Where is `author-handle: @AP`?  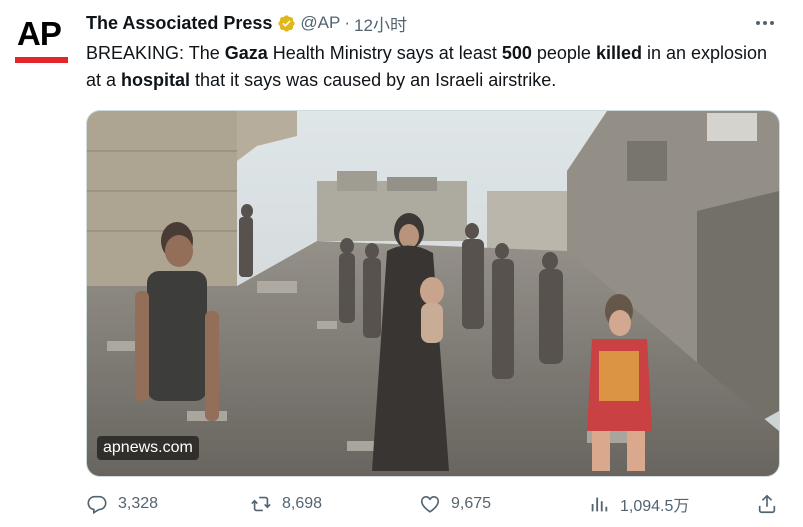 author-handle: @AP is located at coordinates (320, 23).